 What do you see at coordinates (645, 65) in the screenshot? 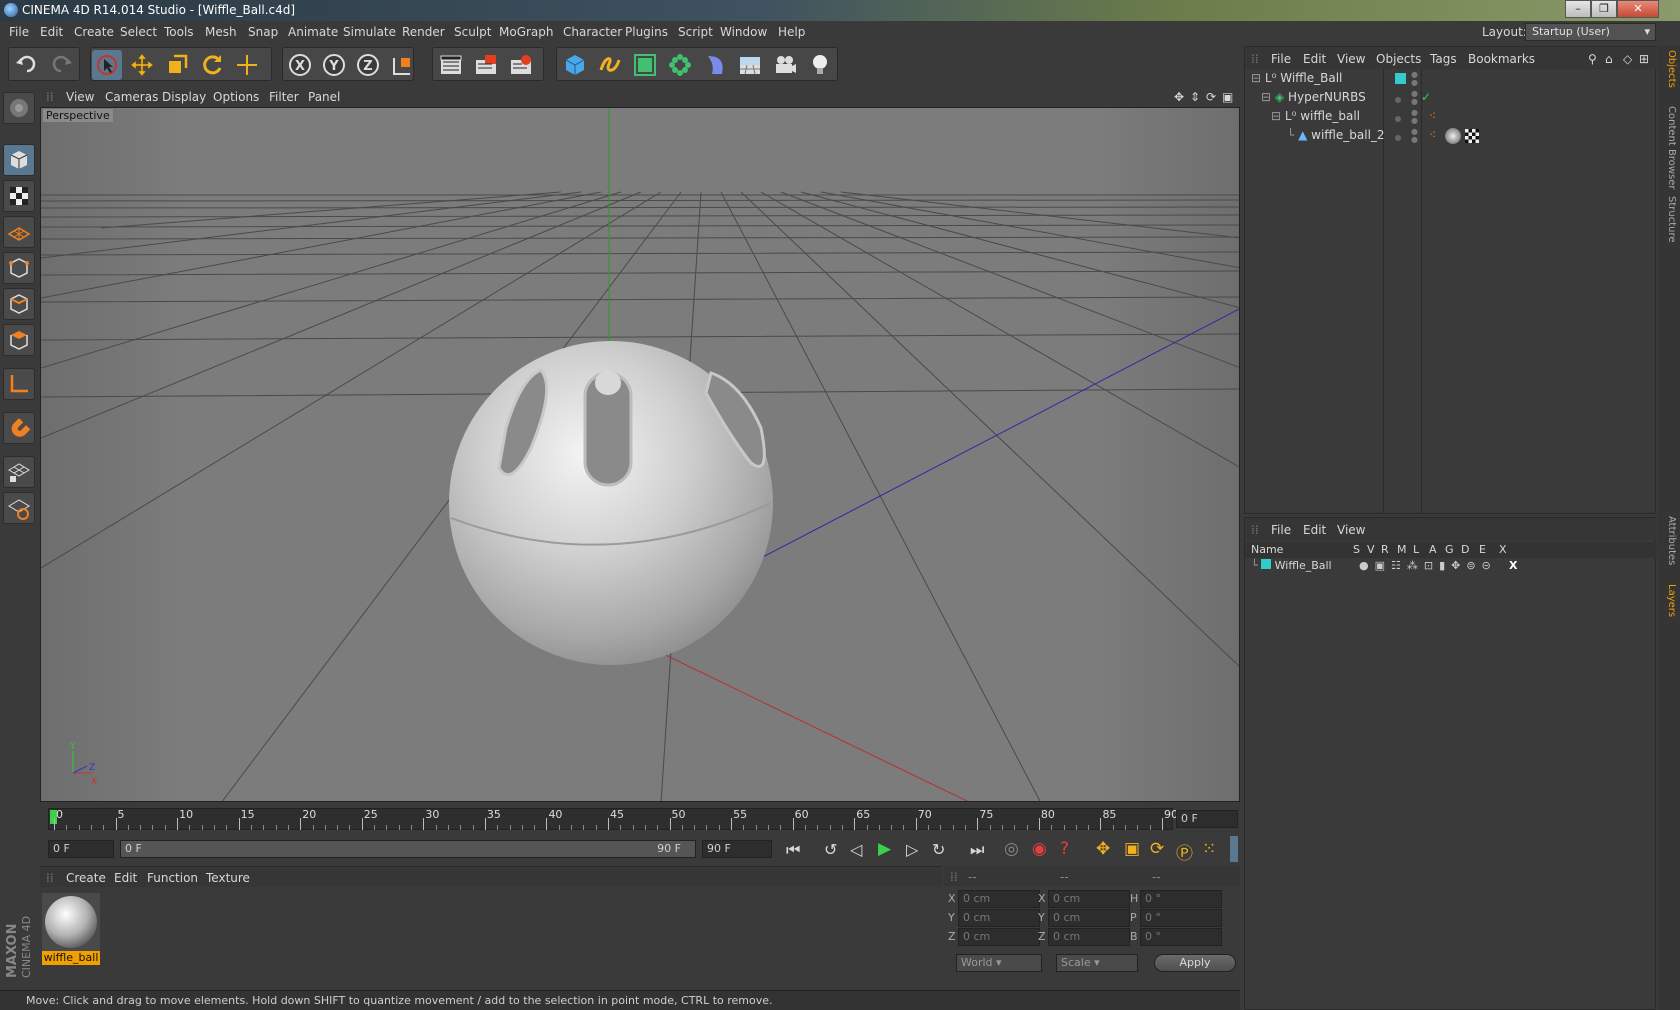
I see `nurbs-icon` at bounding box center [645, 65].